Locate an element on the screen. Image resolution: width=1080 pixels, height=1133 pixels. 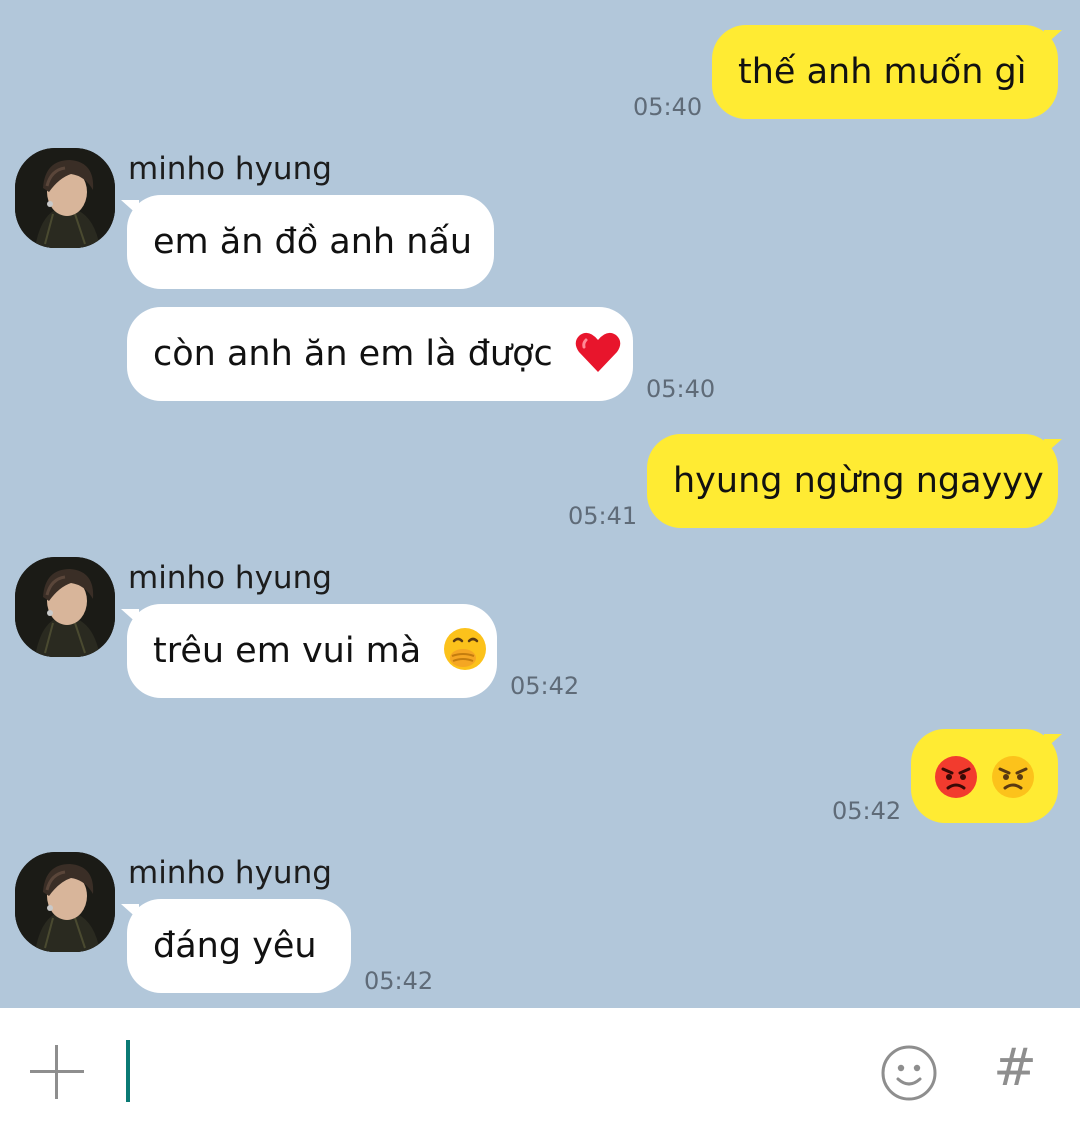
their-message-bubble: em ăn đồ anh nấu is located at coordinates (310, 242).